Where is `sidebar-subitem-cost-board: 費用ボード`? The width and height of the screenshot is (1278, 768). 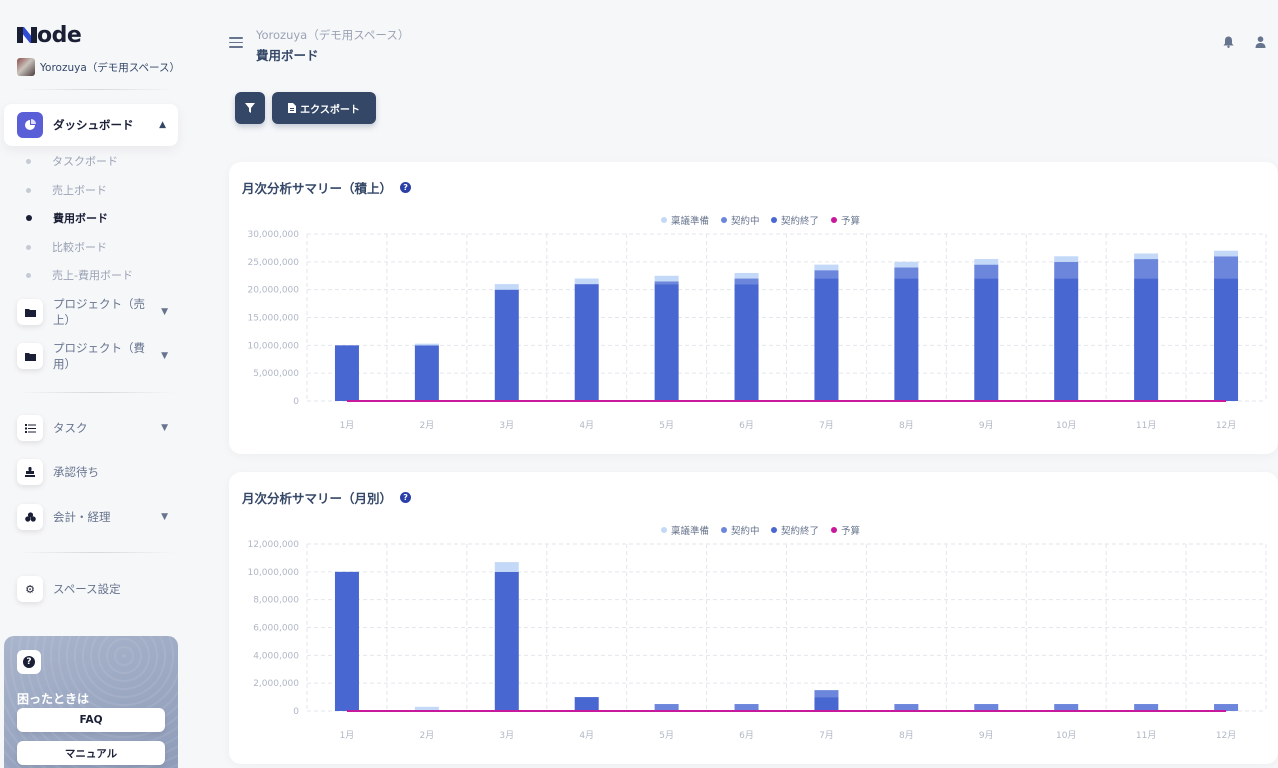
sidebar-subitem-cost-board: 費用ボード is located at coordinates (67, 218).